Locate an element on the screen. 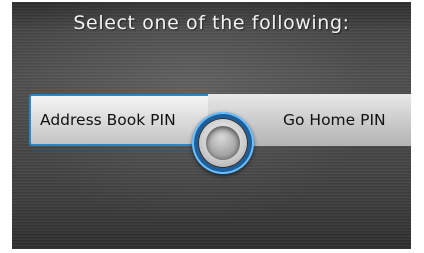 Image resolution: width=424 pixels, height=253 pixels. knob-center is located at coordinates (223, 143).